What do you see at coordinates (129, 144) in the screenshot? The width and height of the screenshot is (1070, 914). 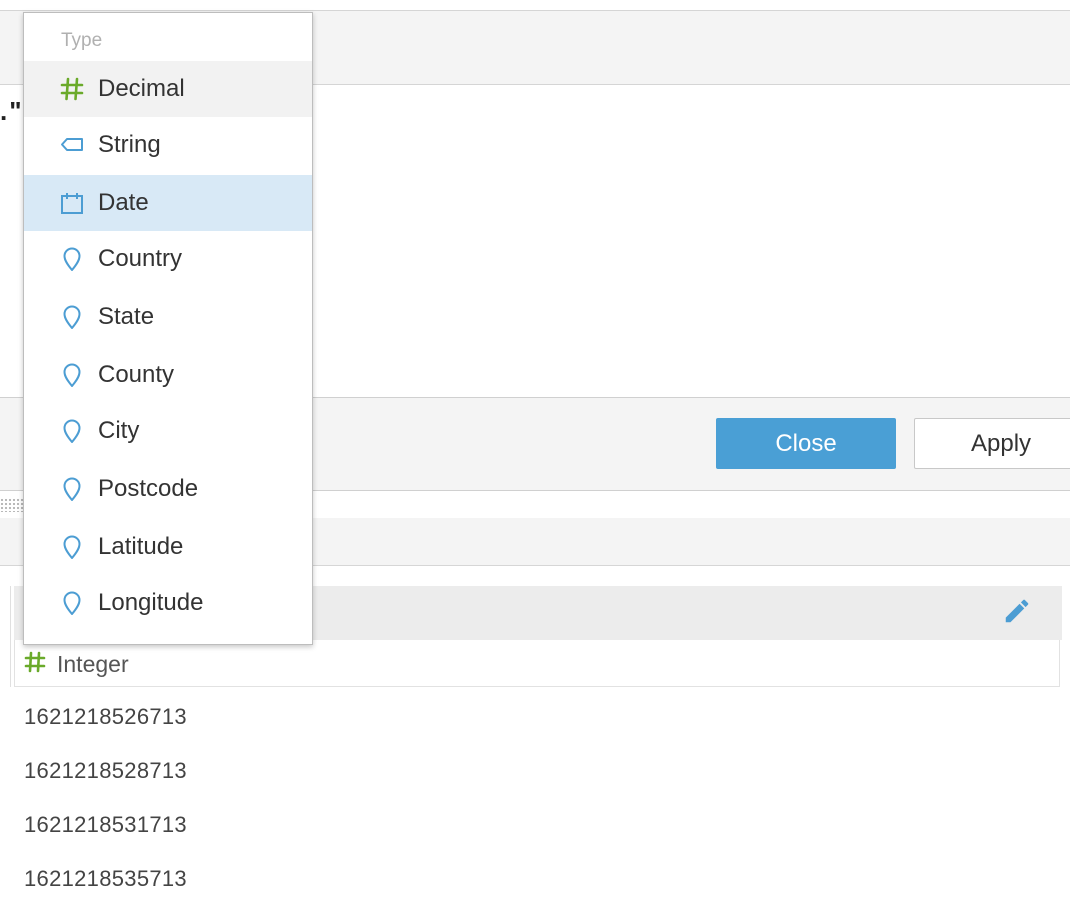 I see `menu-item-label: String` at bounding box center [129, 144].